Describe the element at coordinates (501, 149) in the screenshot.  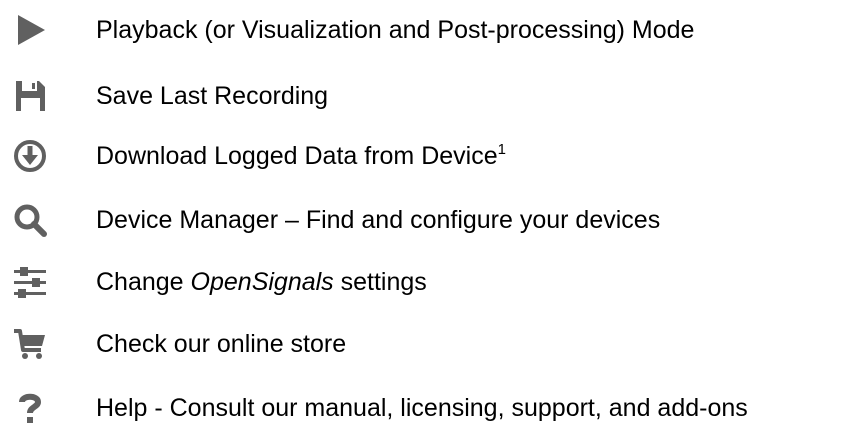
I see `download-footnote-marker: 1` at that location.